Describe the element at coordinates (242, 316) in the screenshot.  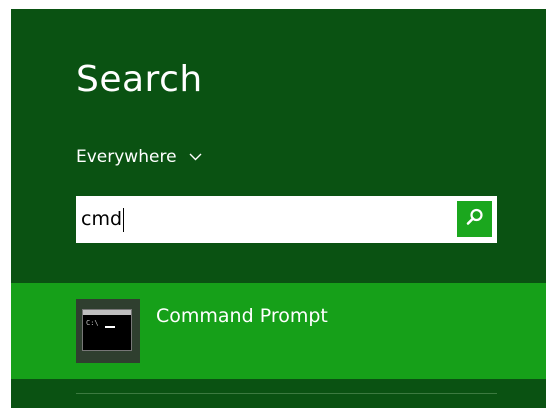
I see `search-result-label: Command Prompt` at that location.